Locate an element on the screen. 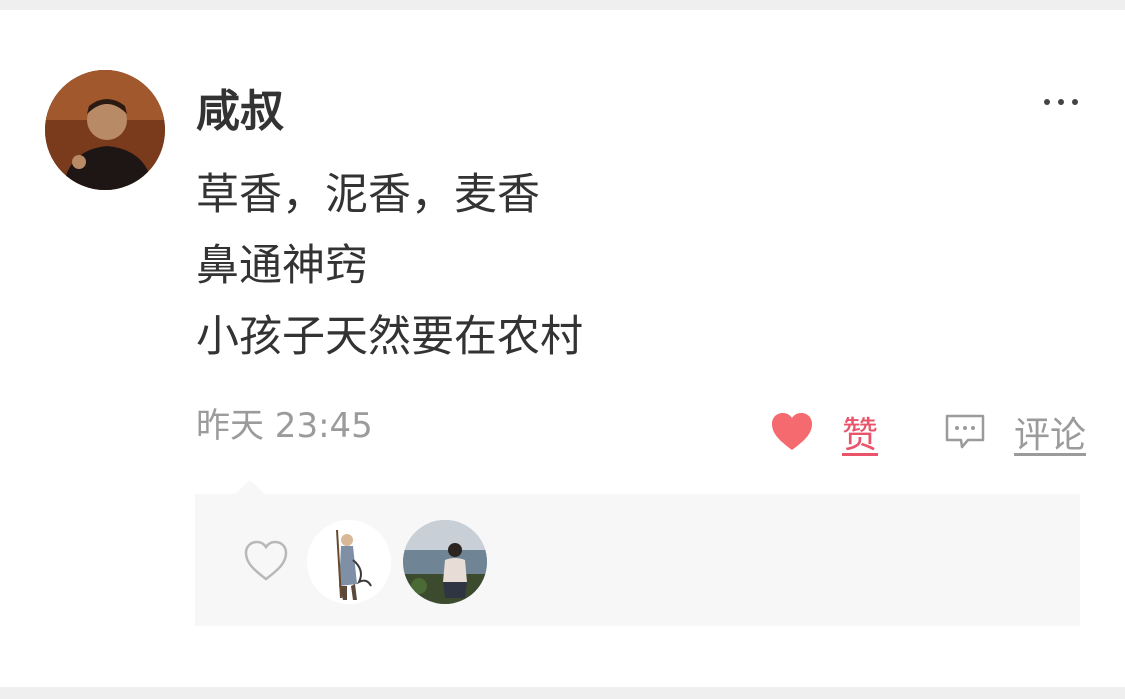 Image resolution: width=1125 pixels, height=699 pixels. avatar-portrait is located at coordinates (105, 130).